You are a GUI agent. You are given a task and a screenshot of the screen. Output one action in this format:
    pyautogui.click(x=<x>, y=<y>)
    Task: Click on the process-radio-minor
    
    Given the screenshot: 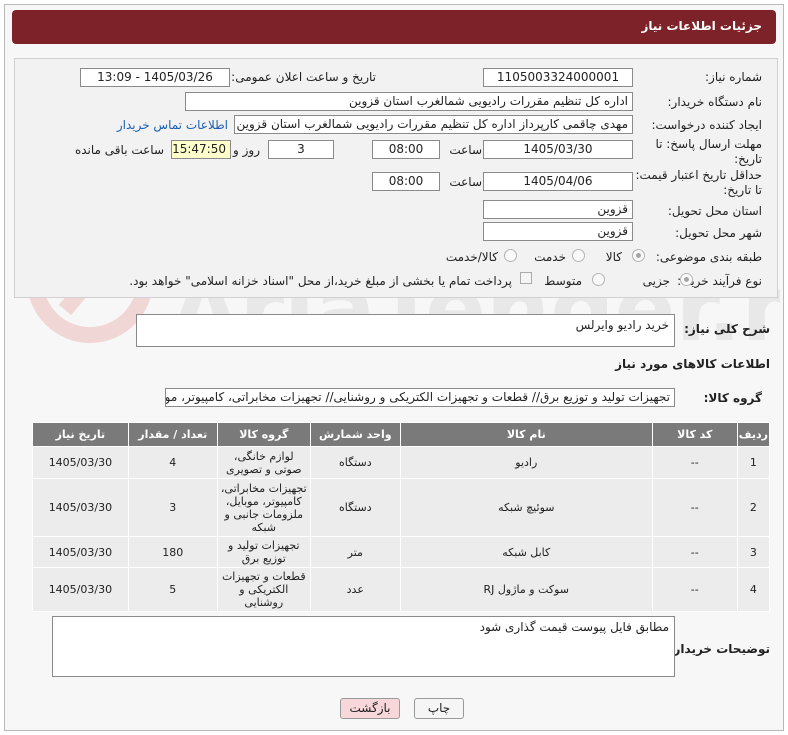 What is the action you would take?
    pyautogui.click(x=686, y=279)
    